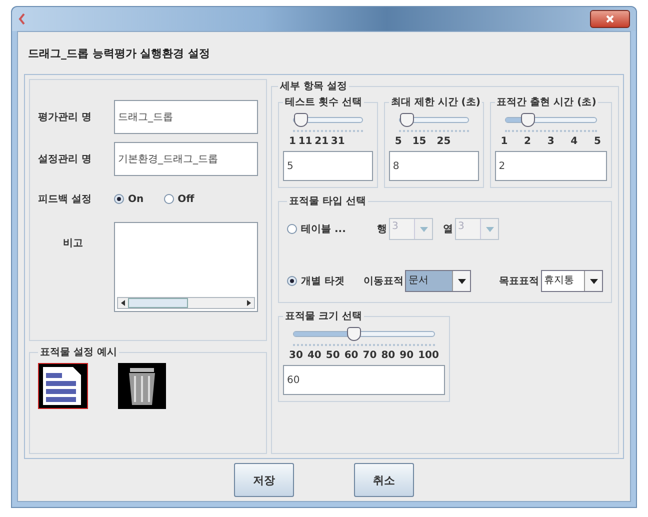  What do you see at coordinates (65, 199) in the screenshot?
I see `field-label: 피드백 설정` at bounding box center [65, 199].